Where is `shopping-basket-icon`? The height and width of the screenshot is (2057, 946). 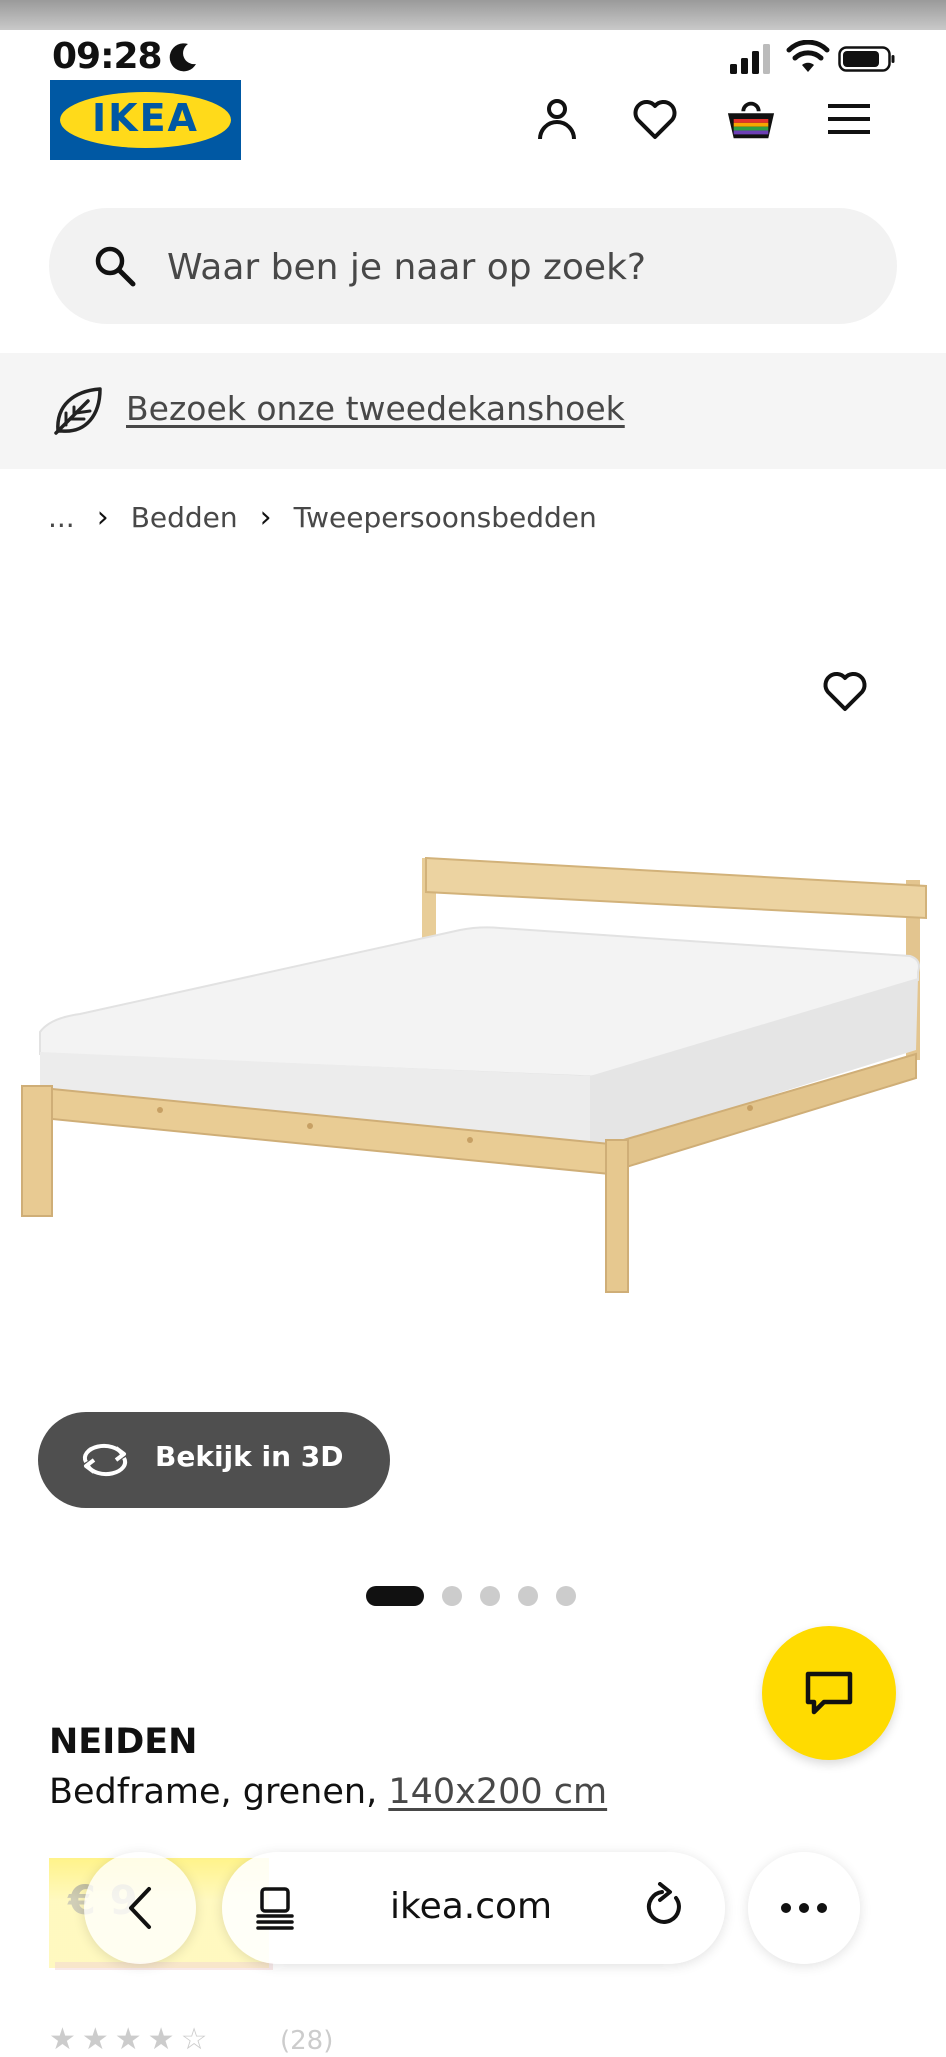 shopping-basket-icon is located at coordinates (751, 120).